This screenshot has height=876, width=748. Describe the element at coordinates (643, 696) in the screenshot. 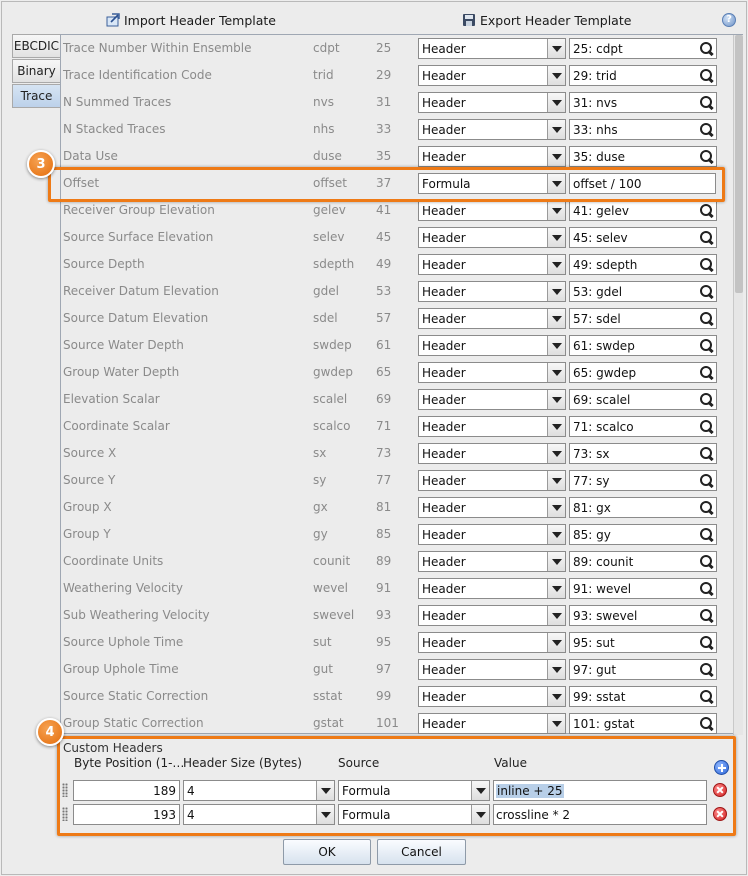

I see `value-field: 99: sstat` at that location.